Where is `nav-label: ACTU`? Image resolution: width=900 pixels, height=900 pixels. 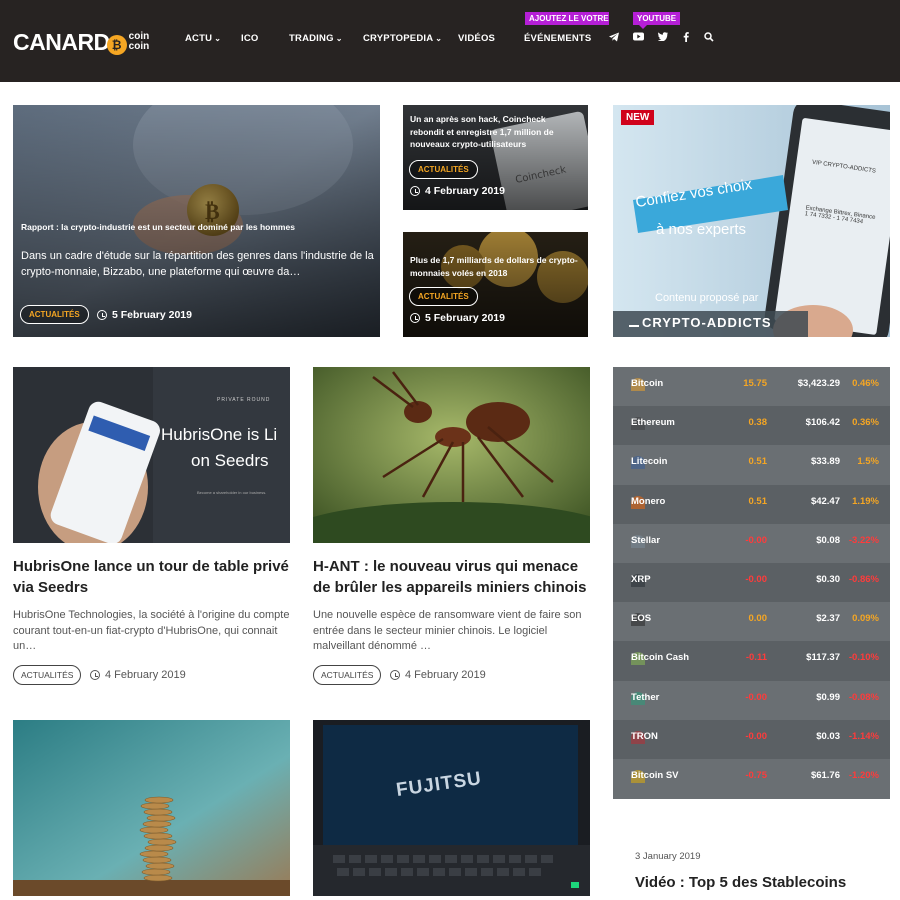 nav-label: ACTU is located at coordinates (199, 38).